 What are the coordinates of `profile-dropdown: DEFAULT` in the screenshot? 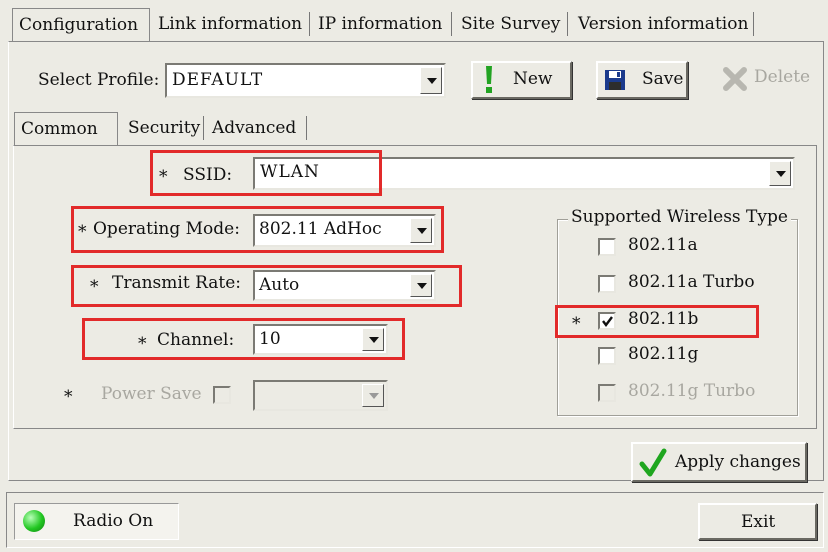 It's located at (305, 80).